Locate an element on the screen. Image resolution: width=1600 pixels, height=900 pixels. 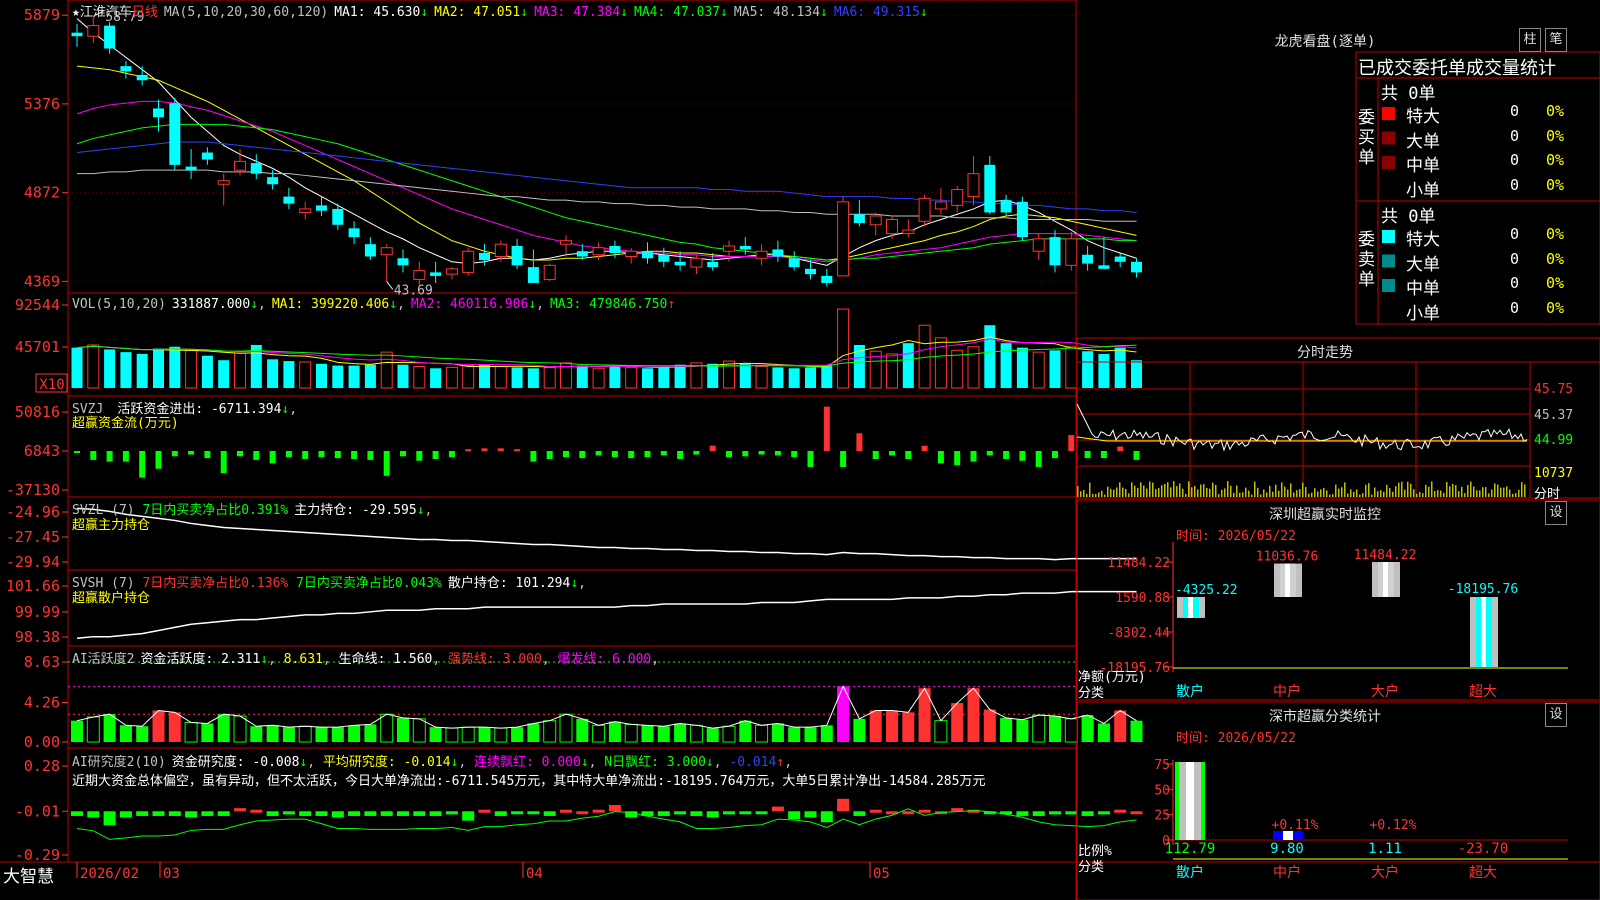
bar-mode-button: 柱 is located at coordinates (1530, 40).